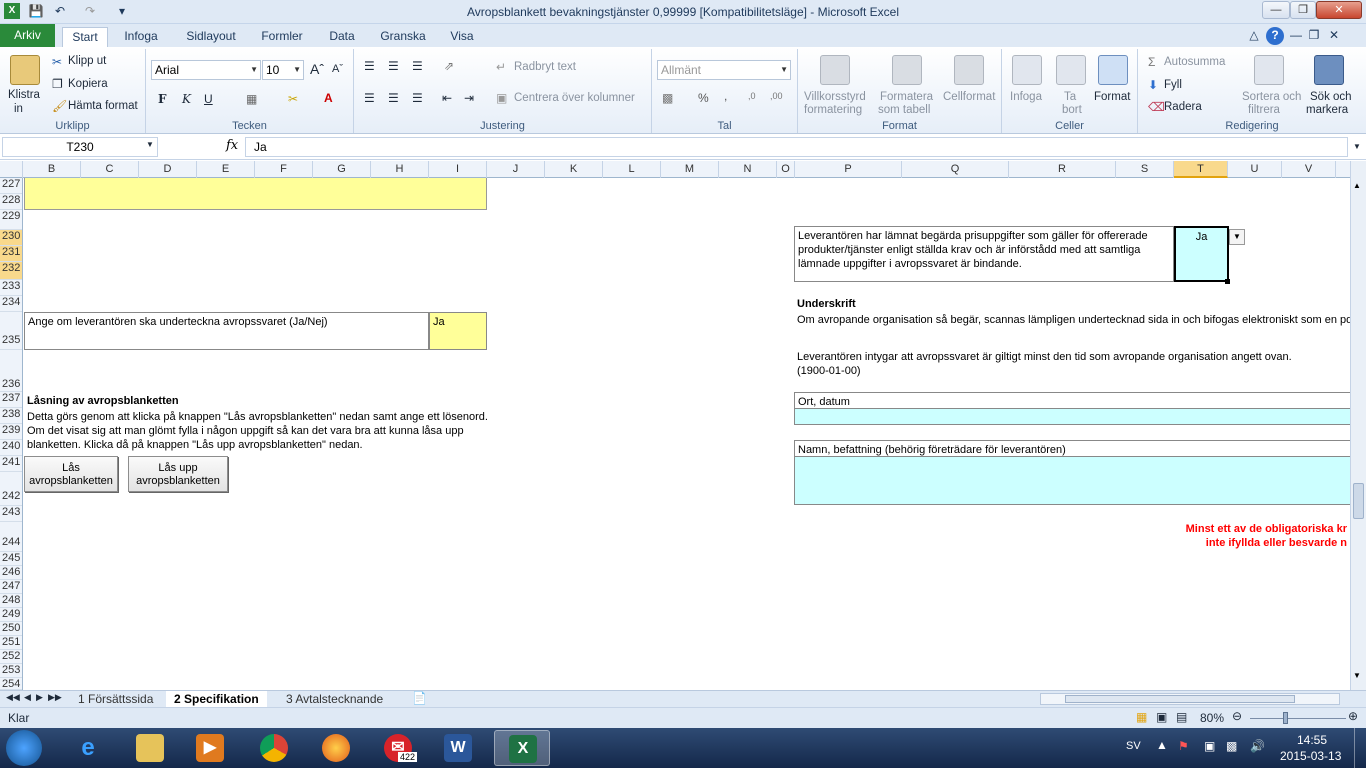 This screenshot has height=768, width=1366. I want to click on paste-icon, so click(25, 70).